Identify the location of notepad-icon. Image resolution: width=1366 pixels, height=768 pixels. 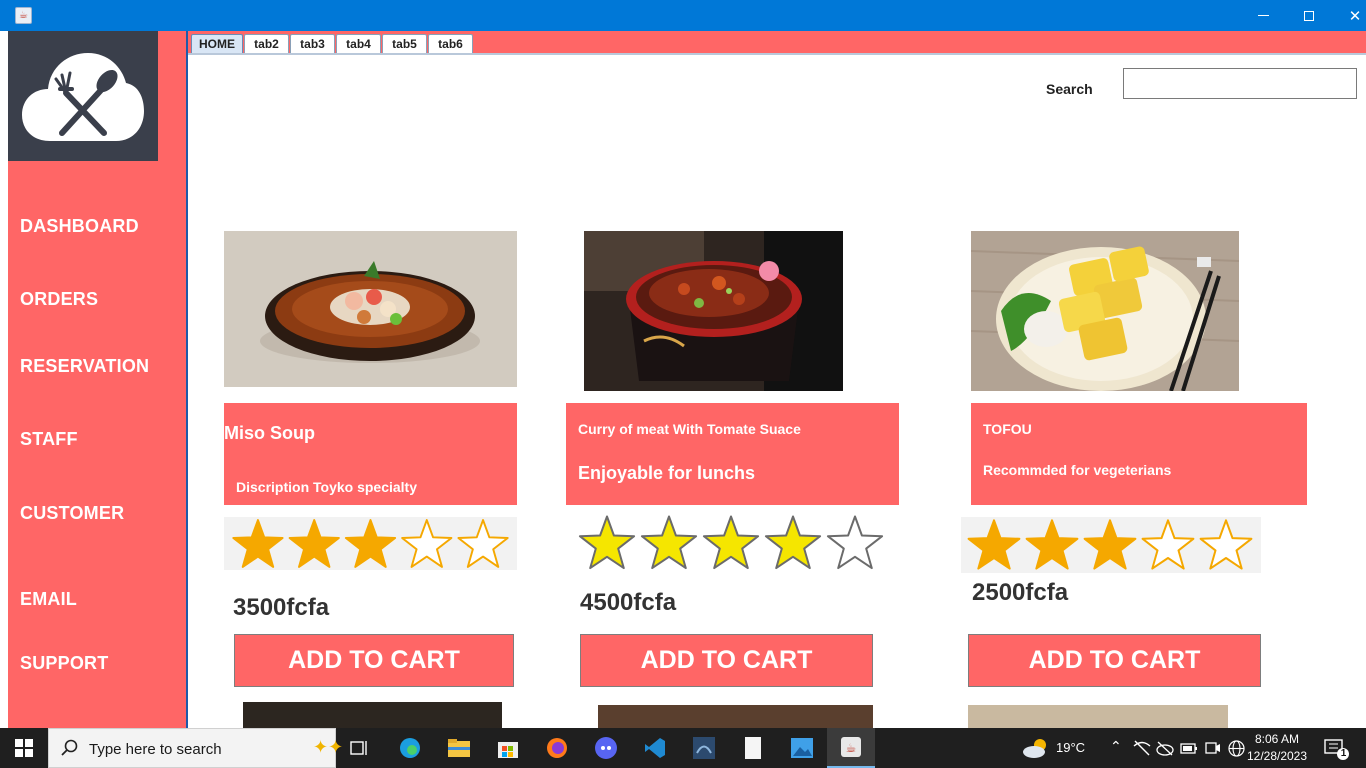
(753, 748).